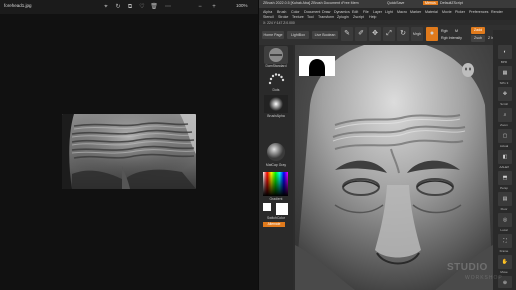 This screenshot has width=516, height=290. Describe the element at coordinates (460, 12) in the screenshot. I see `menu-picker: Picker` at that location.